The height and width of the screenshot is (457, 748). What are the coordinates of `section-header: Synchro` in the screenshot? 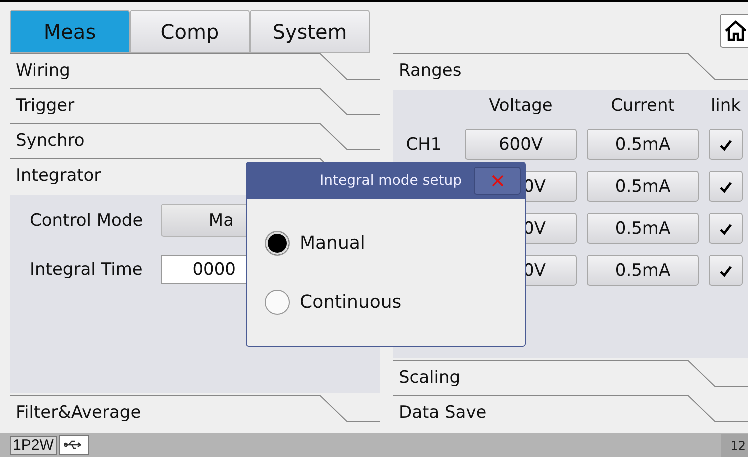 It's located at (195, 140).